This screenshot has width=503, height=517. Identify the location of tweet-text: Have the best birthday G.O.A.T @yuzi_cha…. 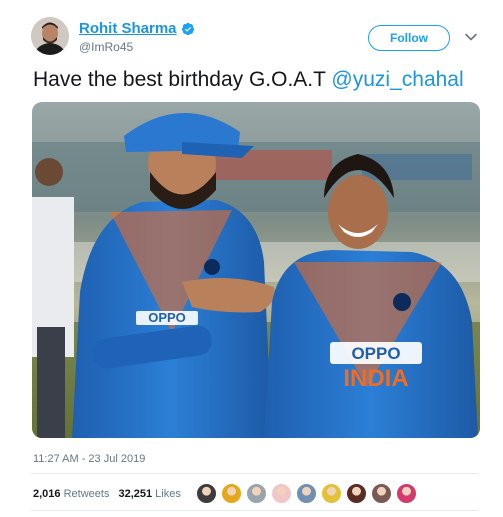
(248, 80).